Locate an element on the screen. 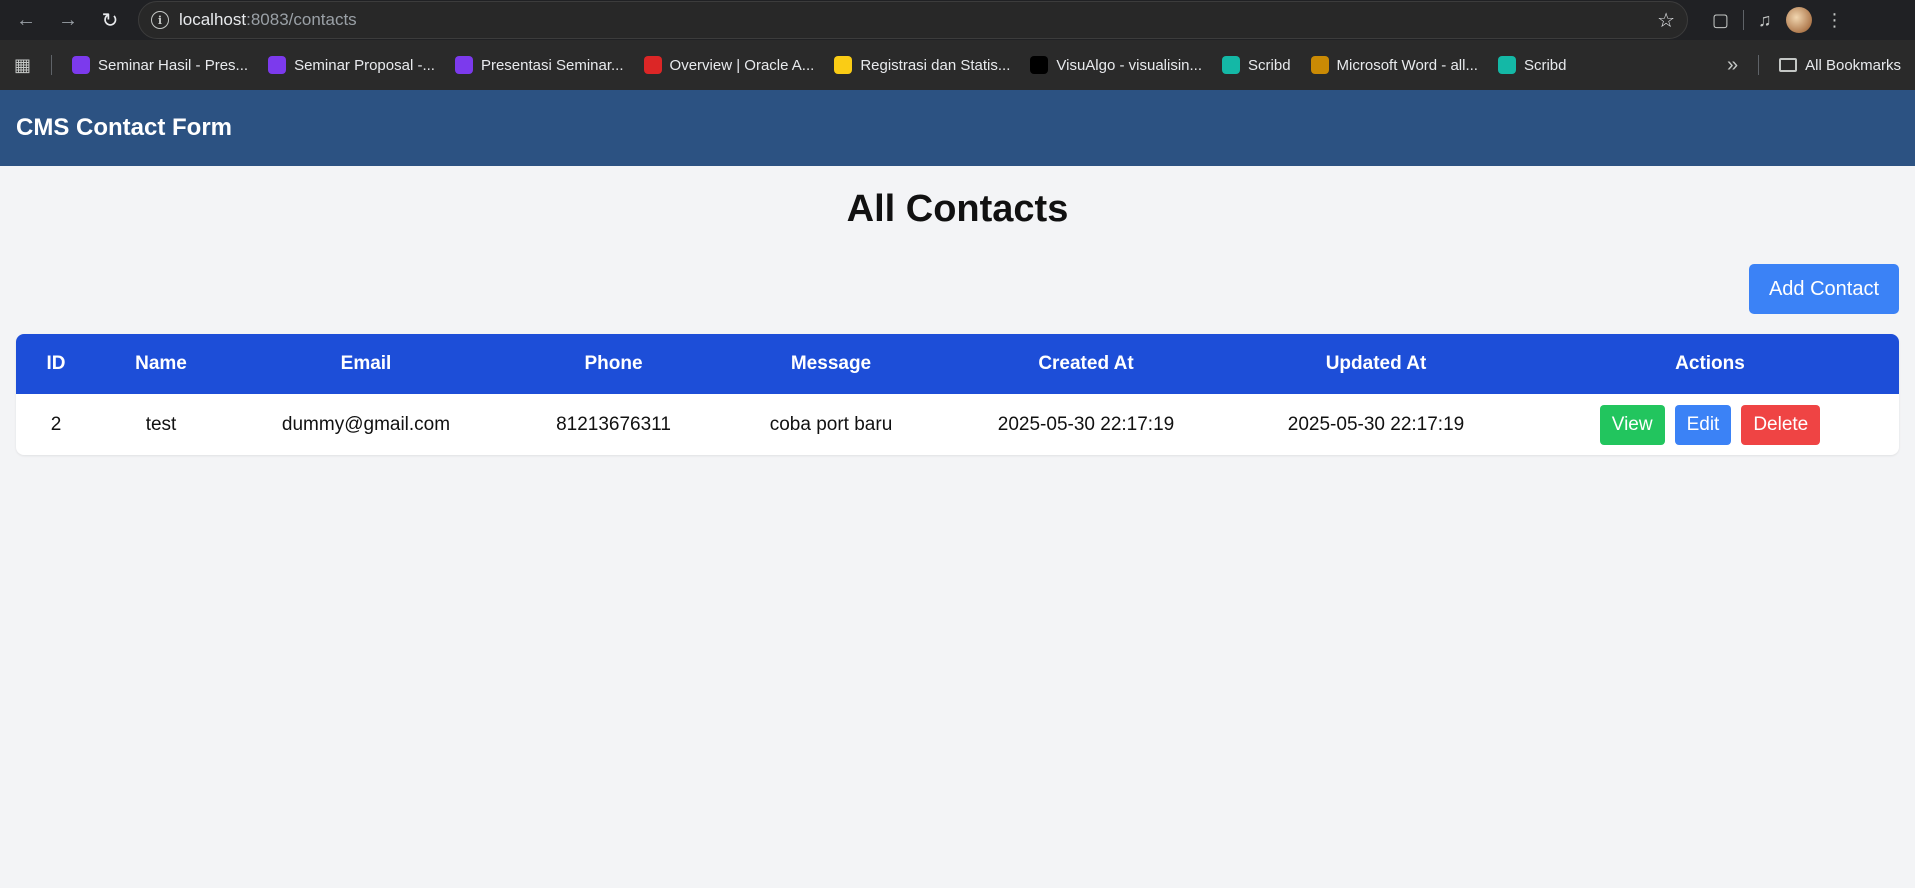 The width and height of the screenshot is (1915, 888). more-bookmarks-icon: » is located at coordinates (1732, 65).